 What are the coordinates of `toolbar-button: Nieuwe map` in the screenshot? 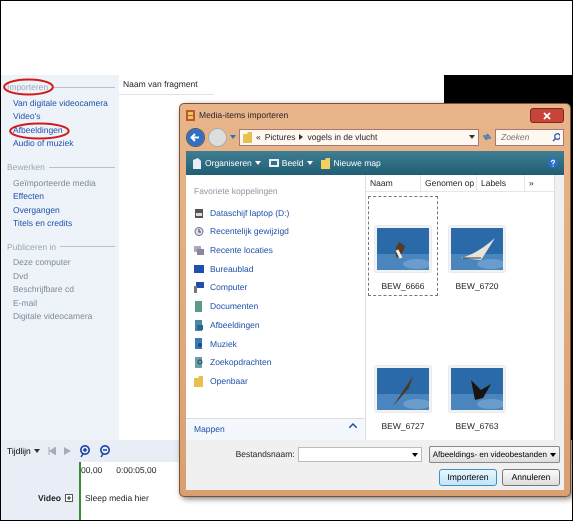 It's located at (350, 163).